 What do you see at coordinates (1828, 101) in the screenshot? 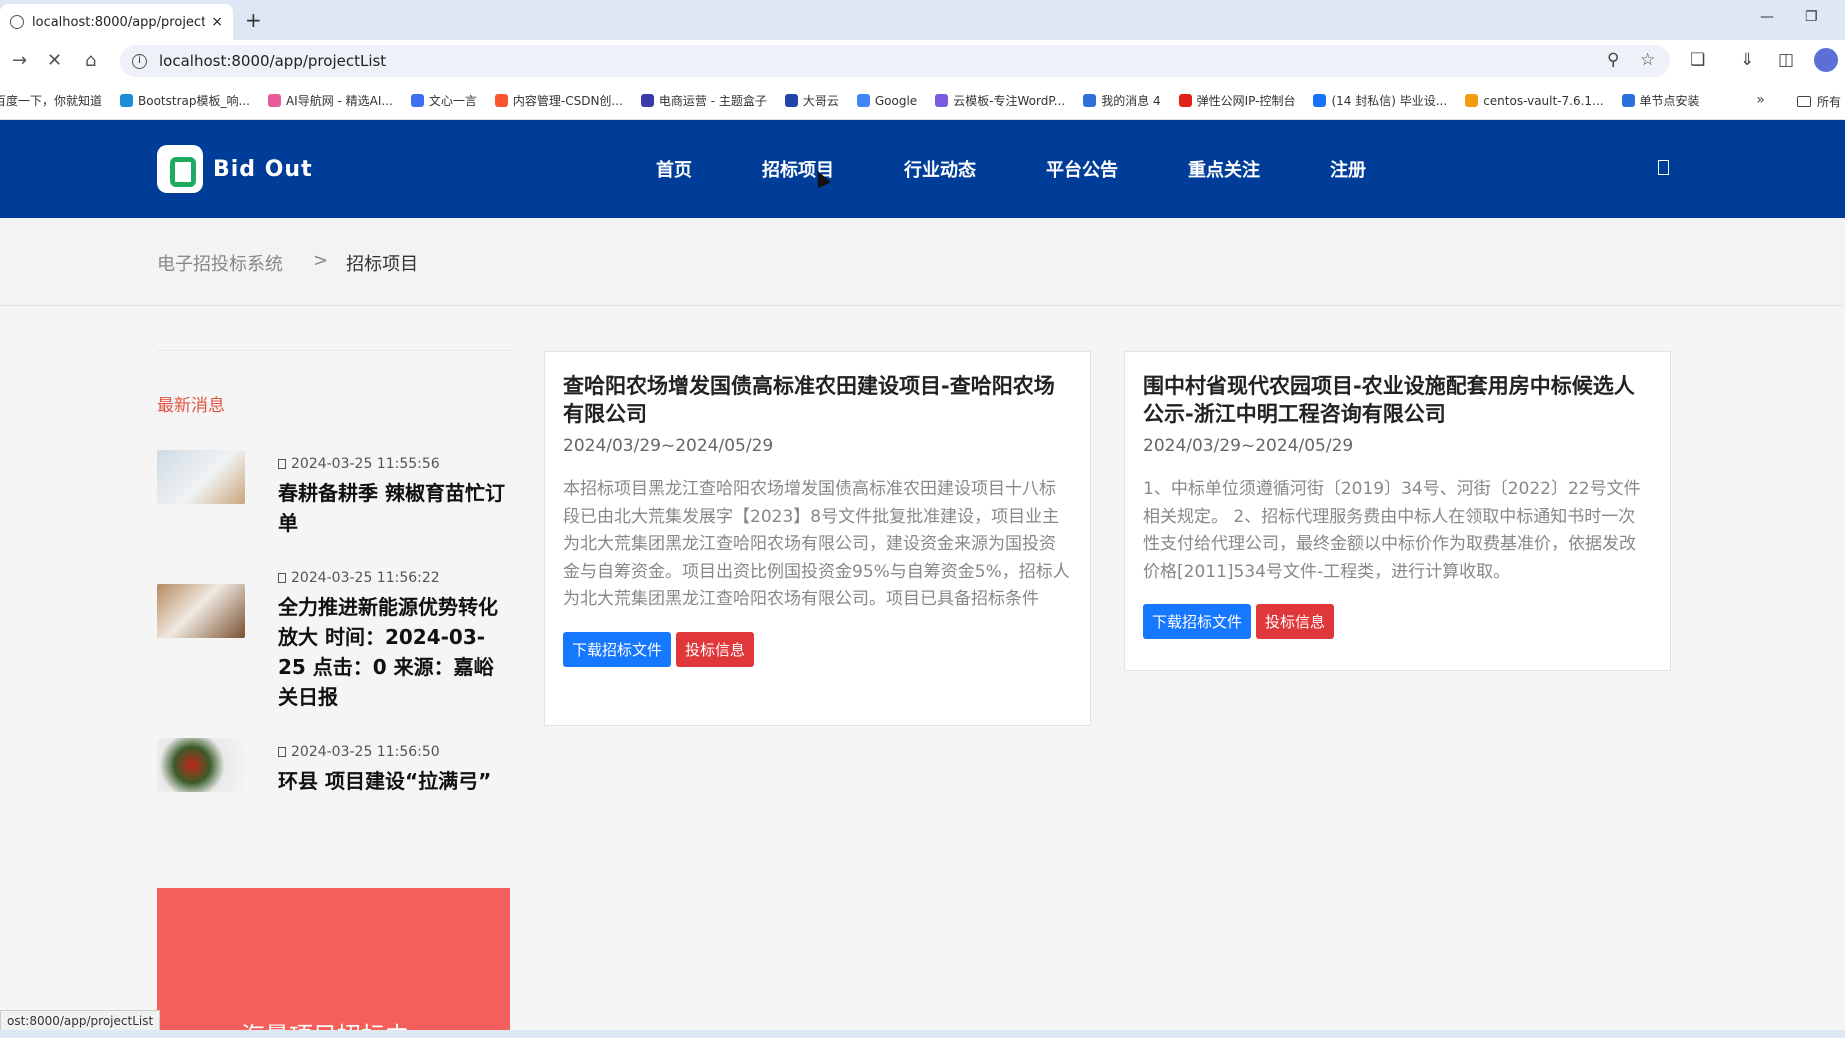
I see `folder-label: 所有` at bounding box center [1828, 101].